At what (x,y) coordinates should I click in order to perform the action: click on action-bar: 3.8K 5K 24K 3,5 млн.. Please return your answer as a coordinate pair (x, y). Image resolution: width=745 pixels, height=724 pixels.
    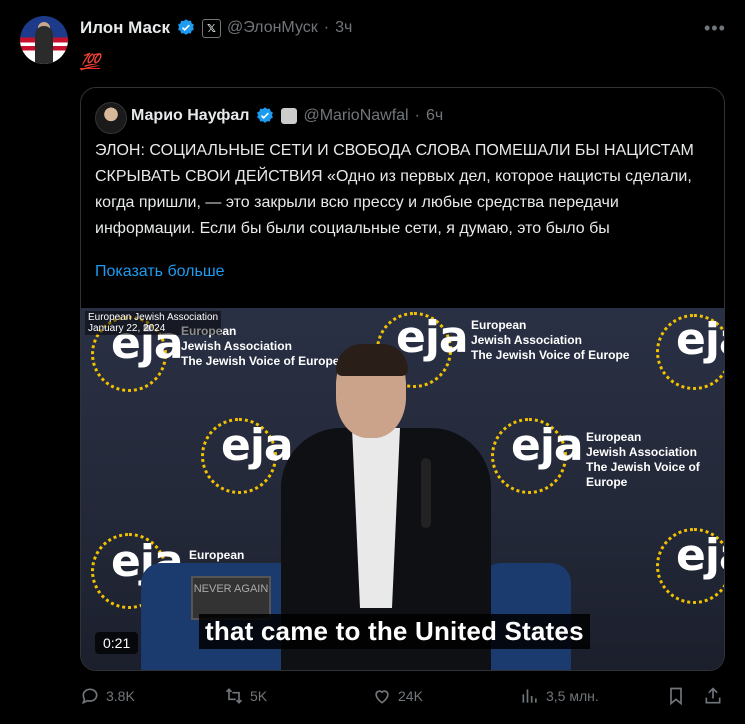
    Looking at the image, I should click on (402, 700).